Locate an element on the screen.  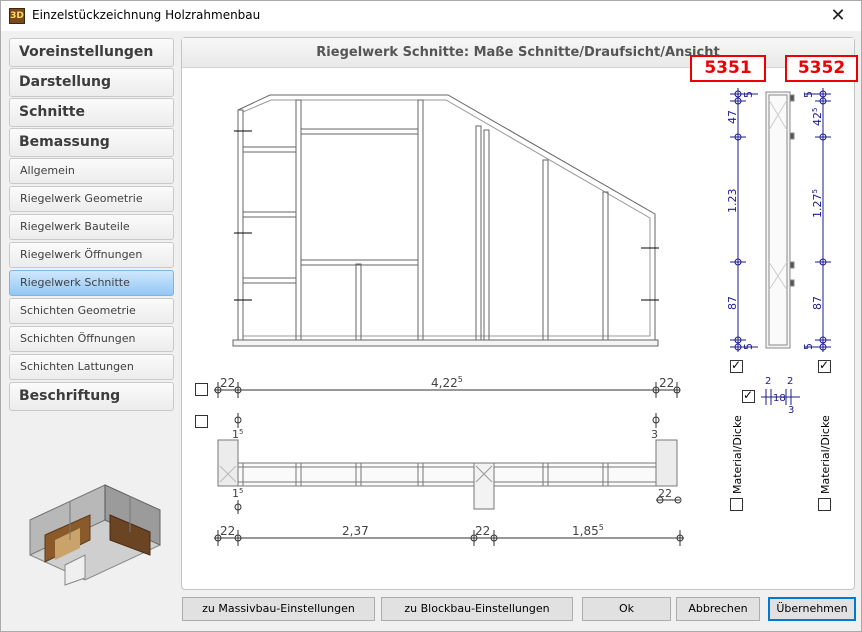
dim-top-right: 22 is located at coordinates (666, 383).